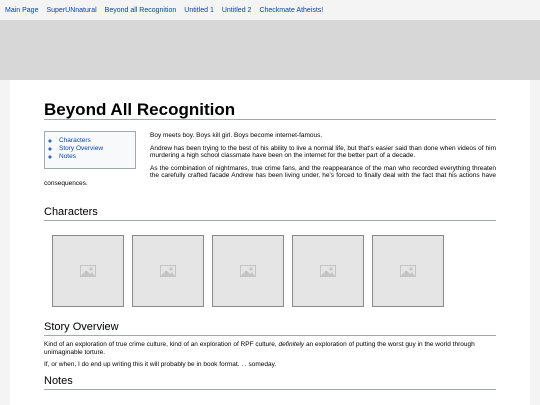 This screenshot has height=405, width=540. What do you see at coordinates (71, 10) in the screenshot?
I see `nav-link-superunnatural: SuperUNnatural` at bounding box center [71, 10].